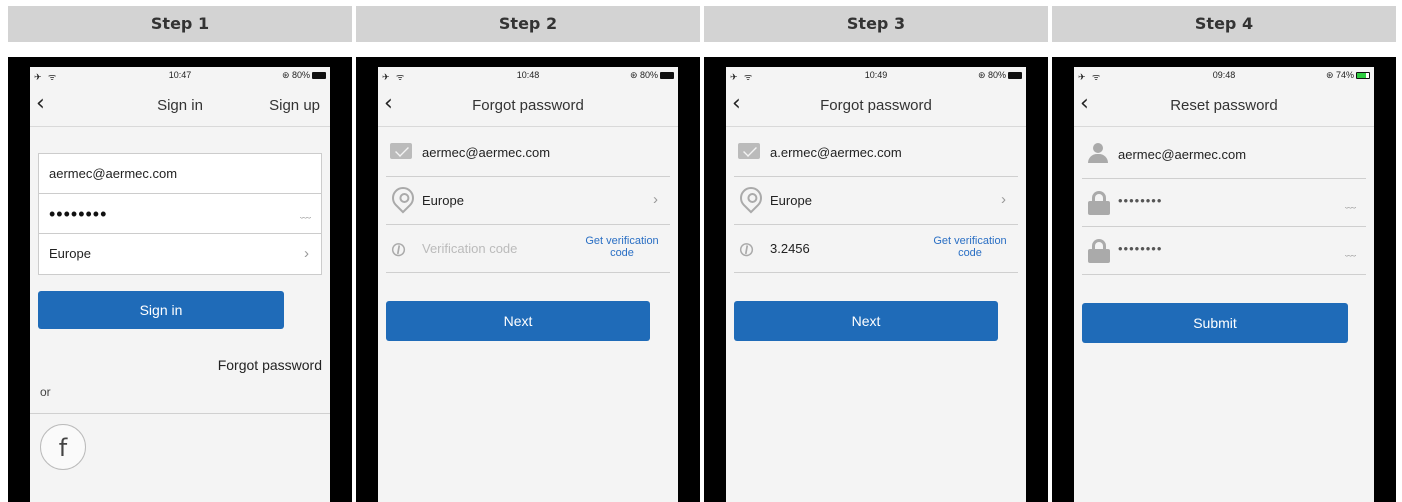 The image size is (1402, 502). What do you see at coordinates (1140, 248) in the screenshot?
I see `confirm-password-value: ••••••••` at bounding box center [1140, 248].